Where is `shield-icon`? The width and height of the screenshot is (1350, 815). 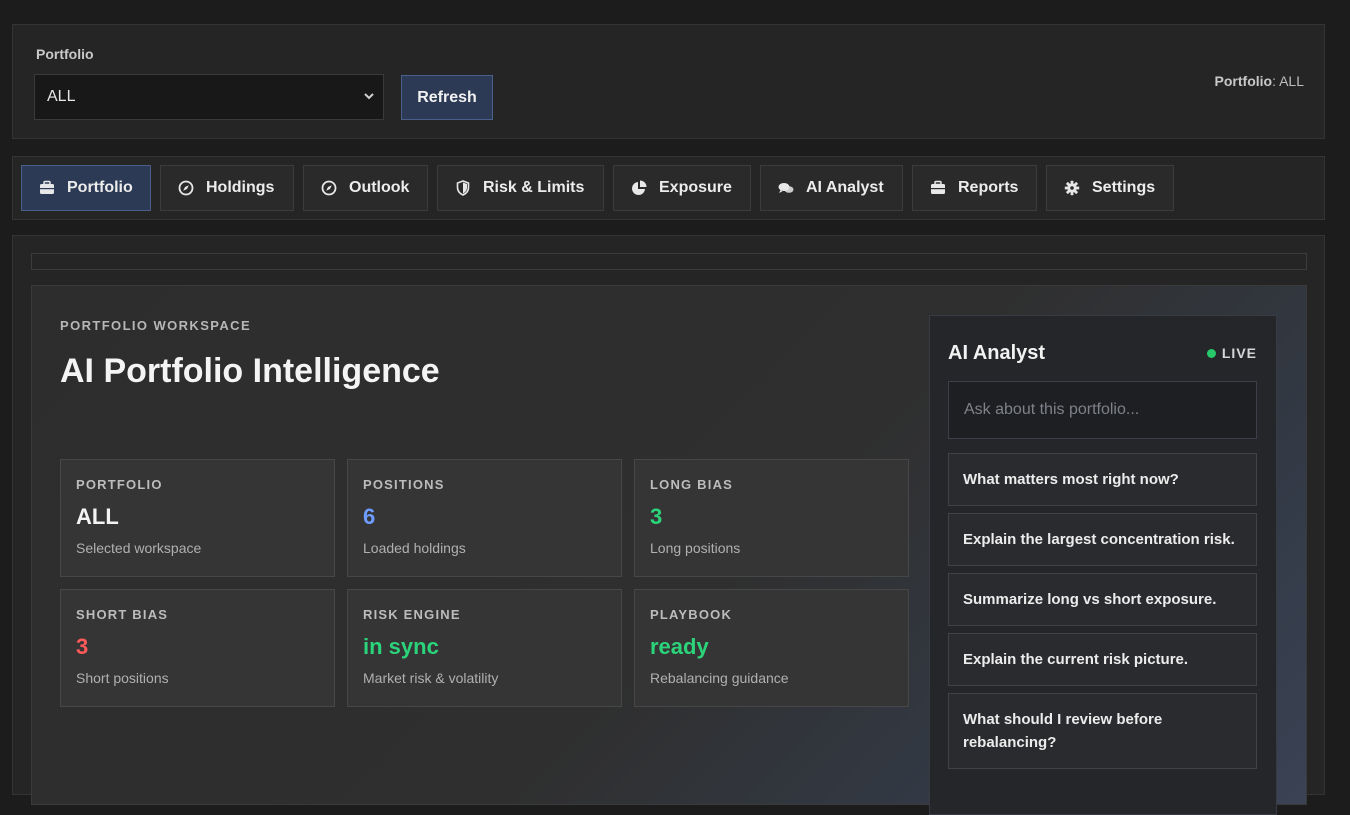 shield-icon is located at coordinates (463, 188).